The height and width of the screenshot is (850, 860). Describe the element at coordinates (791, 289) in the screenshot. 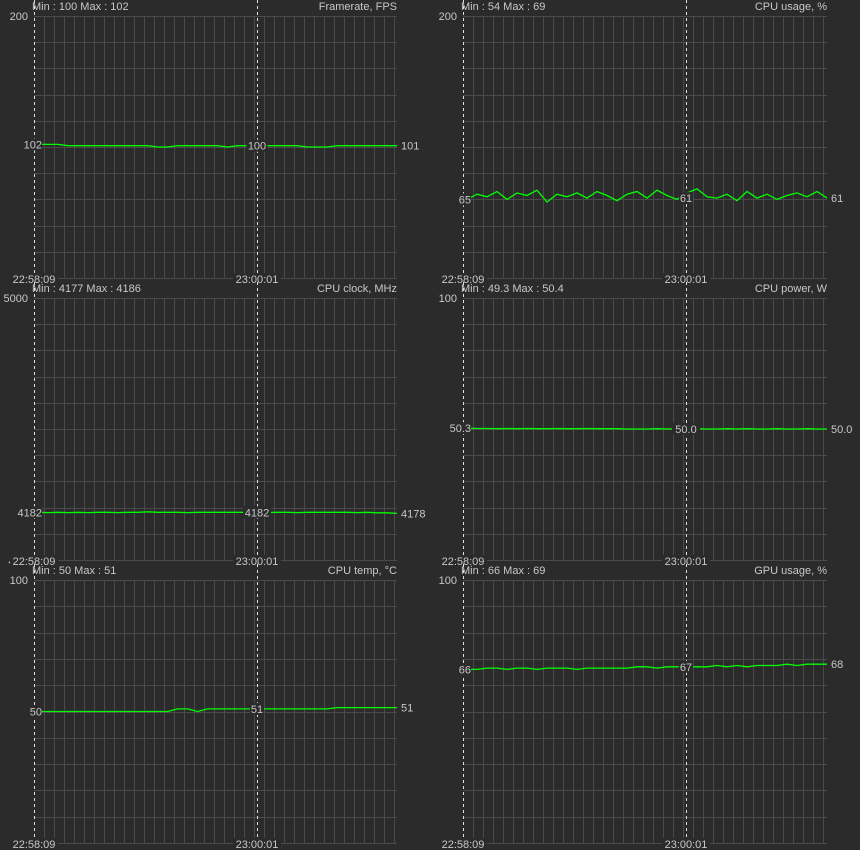

I see `graph-title: CPU power, W` at that location.